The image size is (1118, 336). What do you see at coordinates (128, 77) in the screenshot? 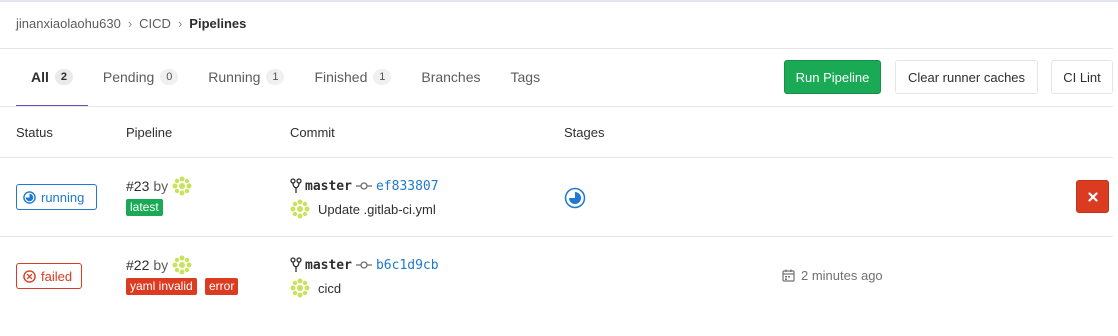
I see `tab-label: Pending` at bounding box center [128, 77].